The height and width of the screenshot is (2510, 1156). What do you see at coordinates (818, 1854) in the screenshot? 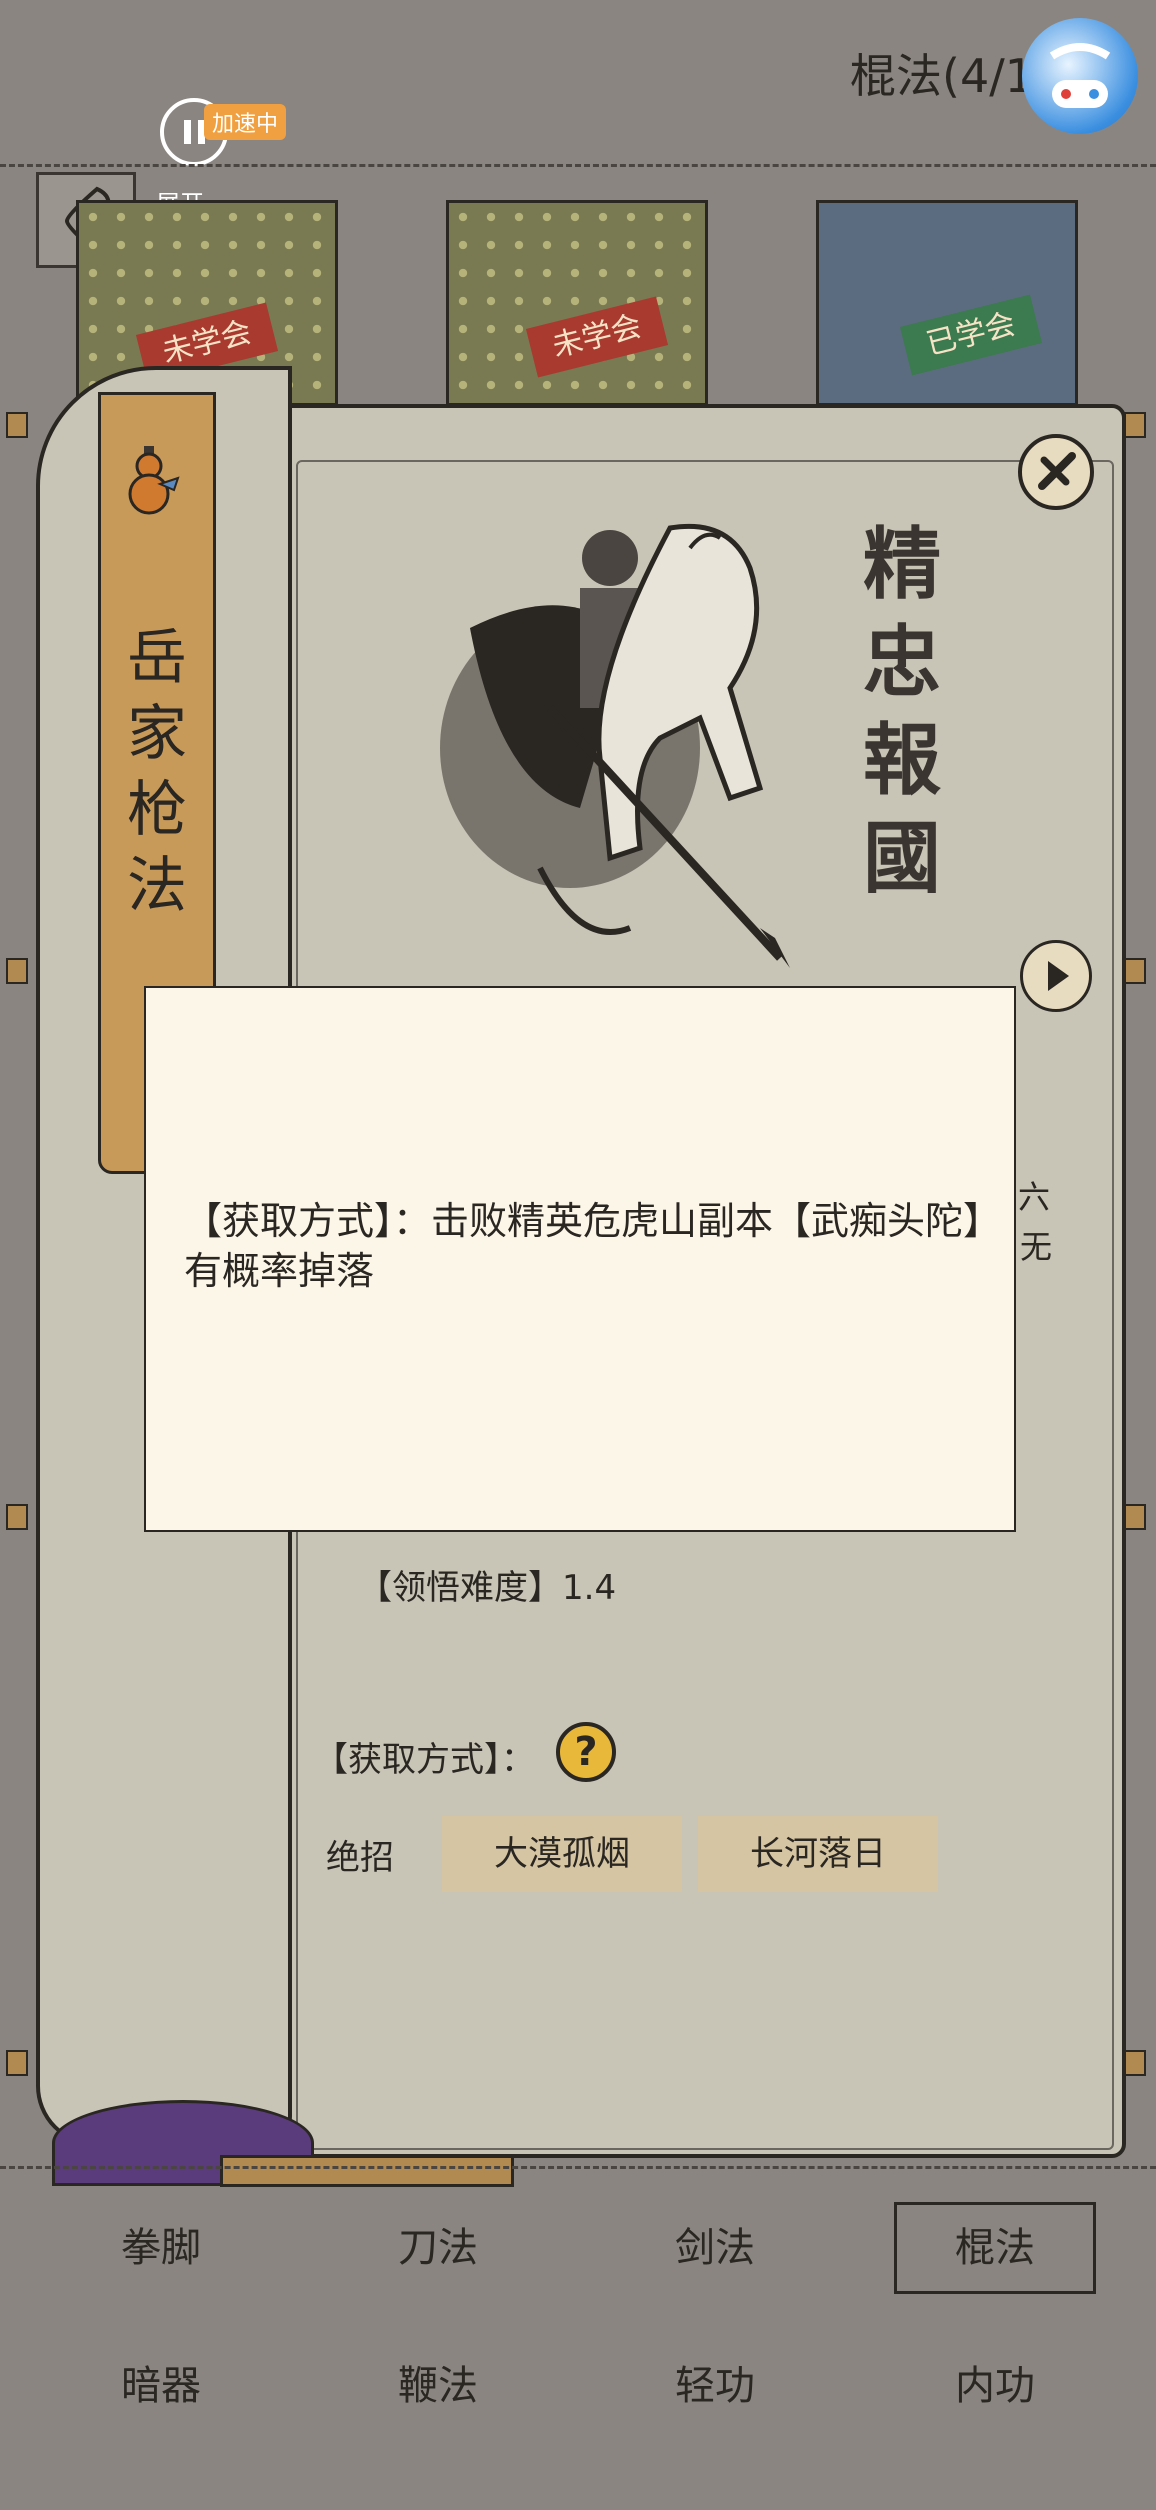
I see `ultimate-button: 长河落日` at bounding box center [818, 1854].